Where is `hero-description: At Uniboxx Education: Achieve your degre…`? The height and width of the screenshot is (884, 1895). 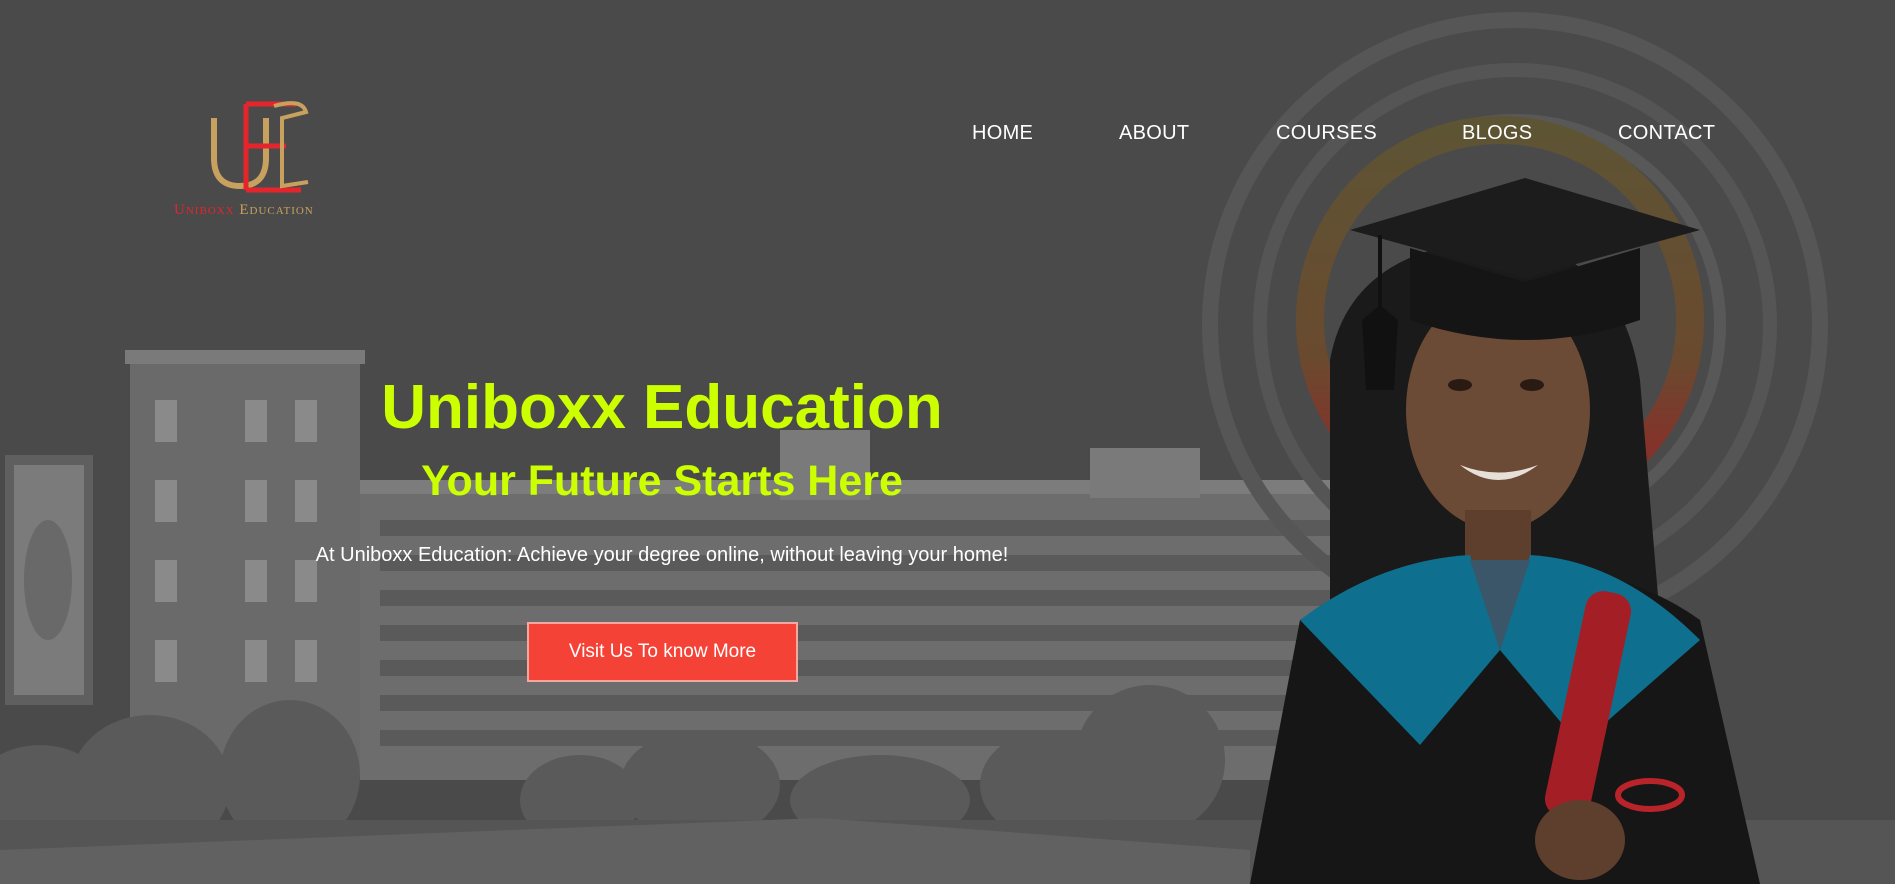
hero-description: At Uniboxx Education: Achieve your degre… is located at coordinates (662, 555).